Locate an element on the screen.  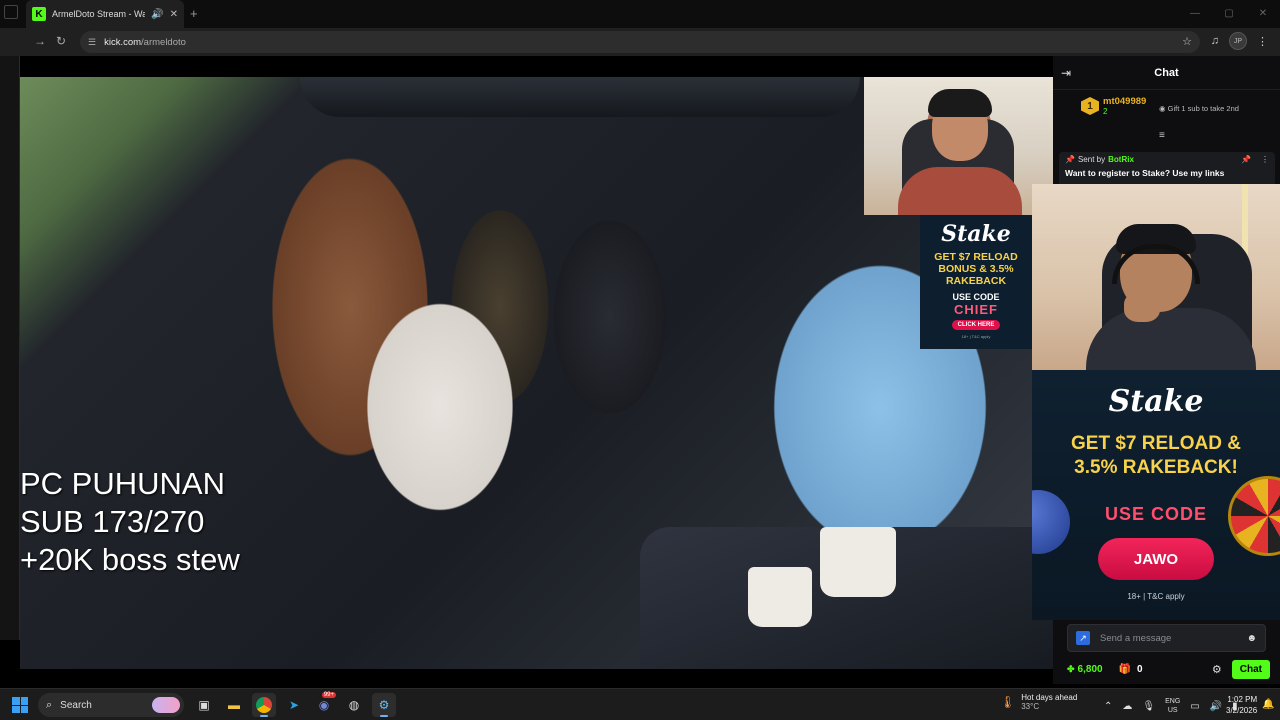
chat-header: ⇥ Chat is located at coordinates (1166, 73).